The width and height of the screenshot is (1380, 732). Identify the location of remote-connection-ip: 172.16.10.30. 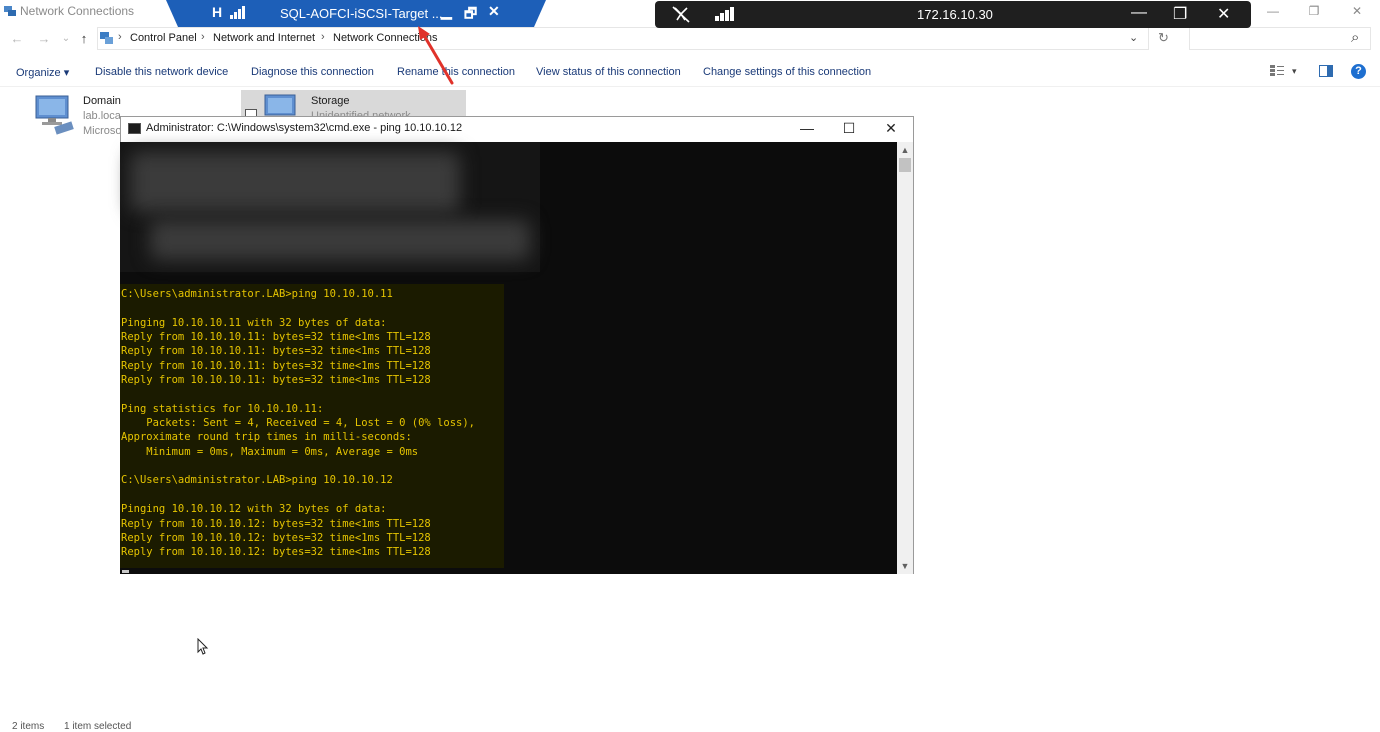
(955, 14).